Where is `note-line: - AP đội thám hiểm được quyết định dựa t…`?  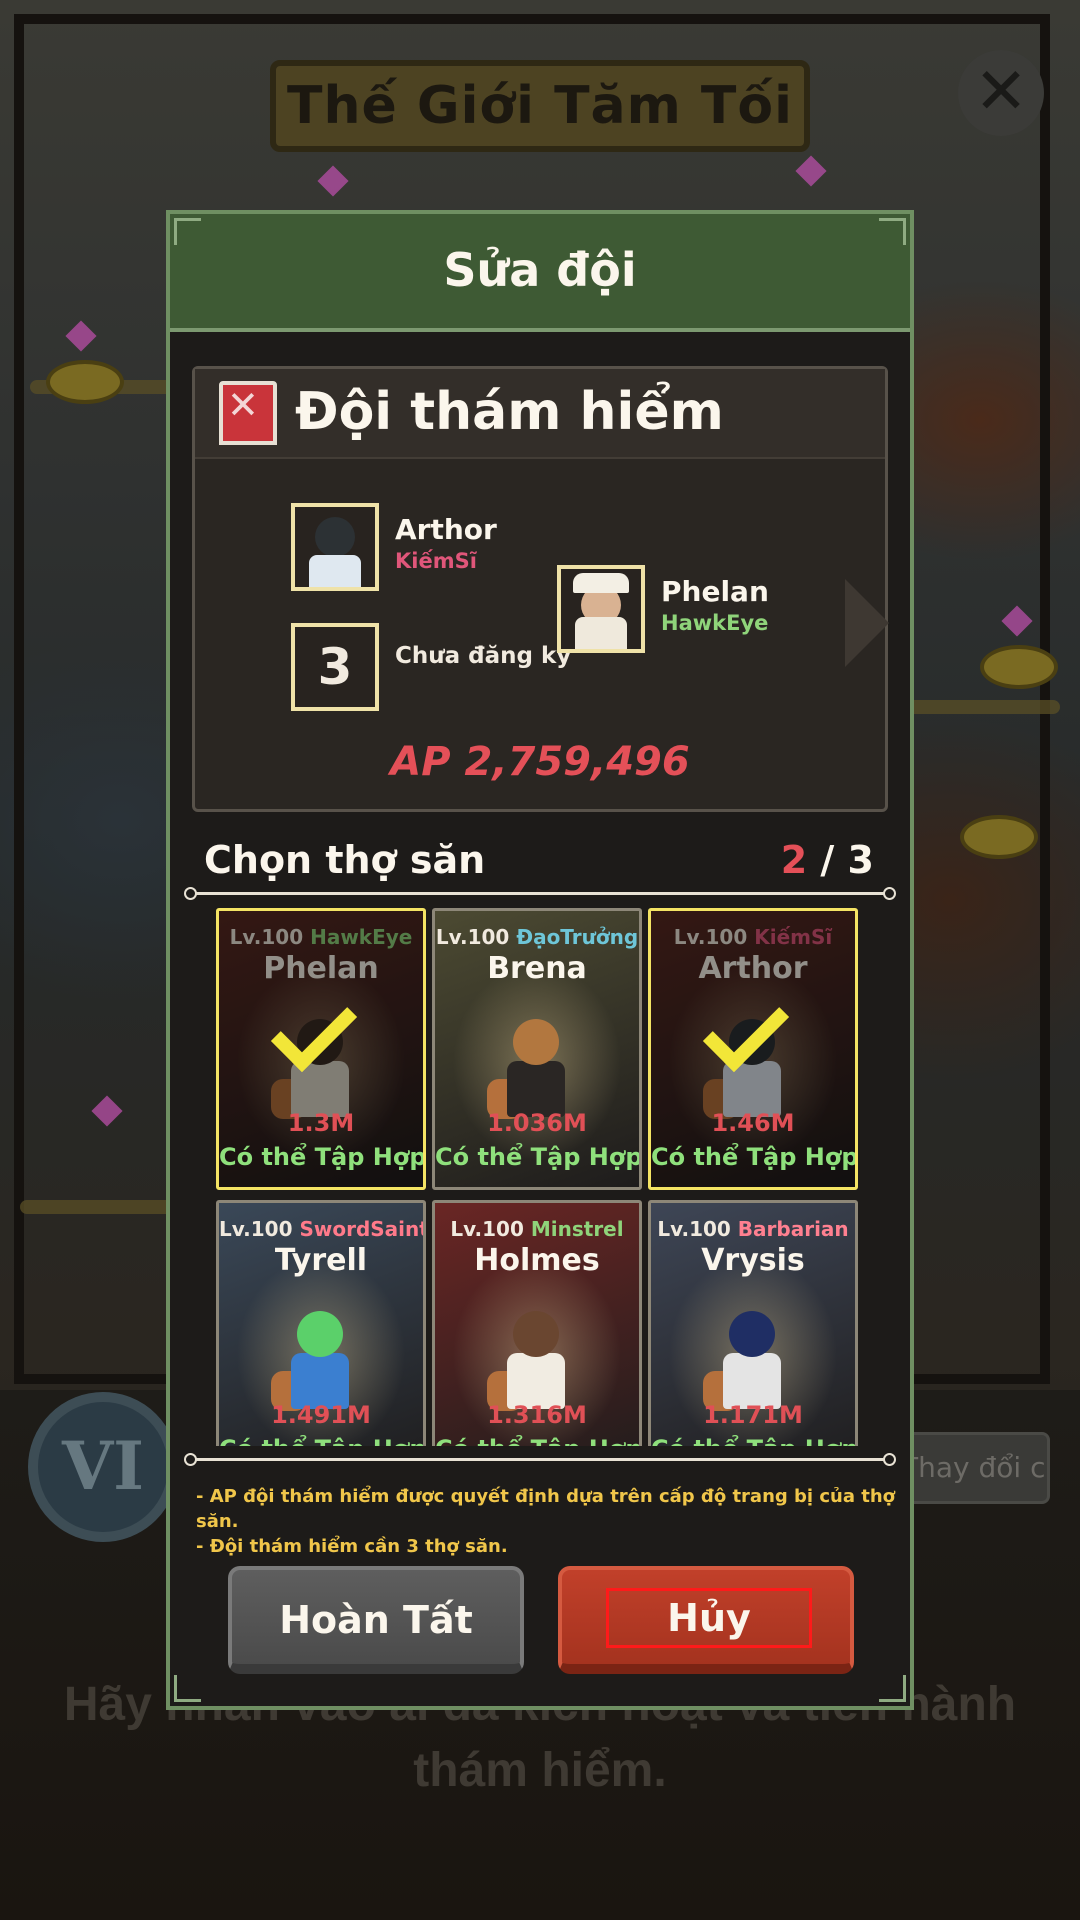 note-line: - AP đội thám hiểm được quyết định dựa t… is located at coordinates (546, 1509).